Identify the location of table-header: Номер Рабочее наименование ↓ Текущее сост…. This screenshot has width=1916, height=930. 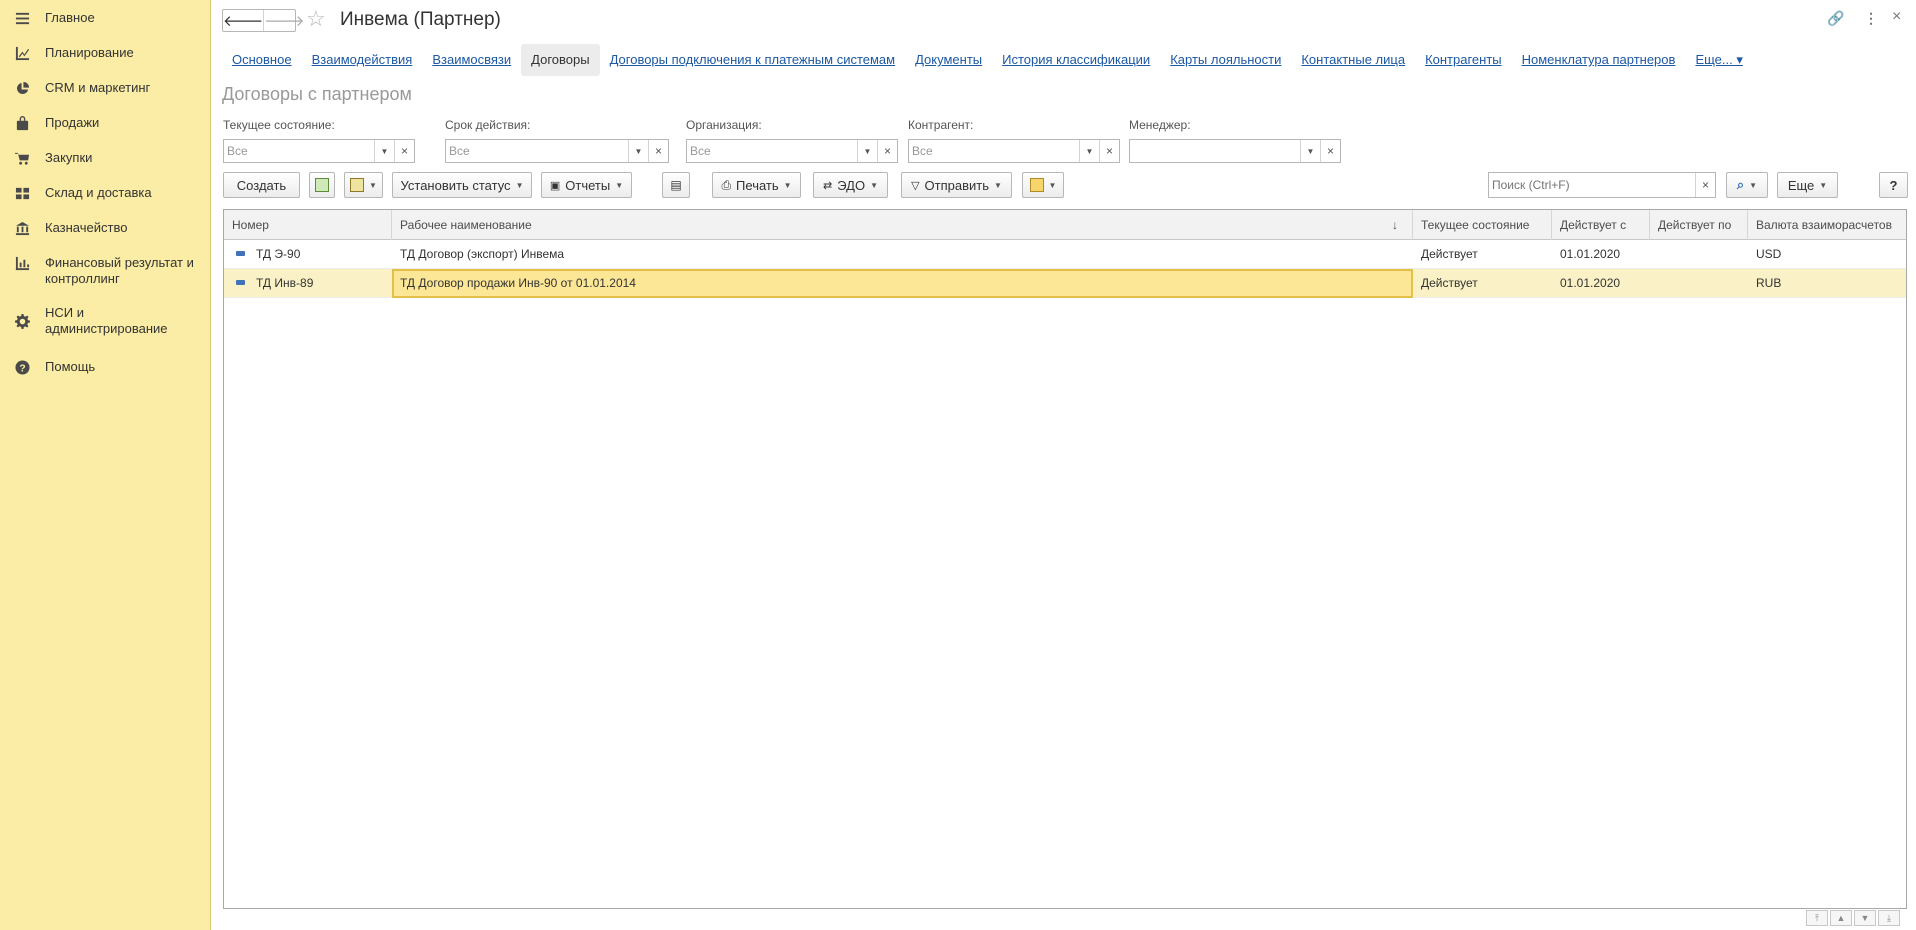
(1065, 225).